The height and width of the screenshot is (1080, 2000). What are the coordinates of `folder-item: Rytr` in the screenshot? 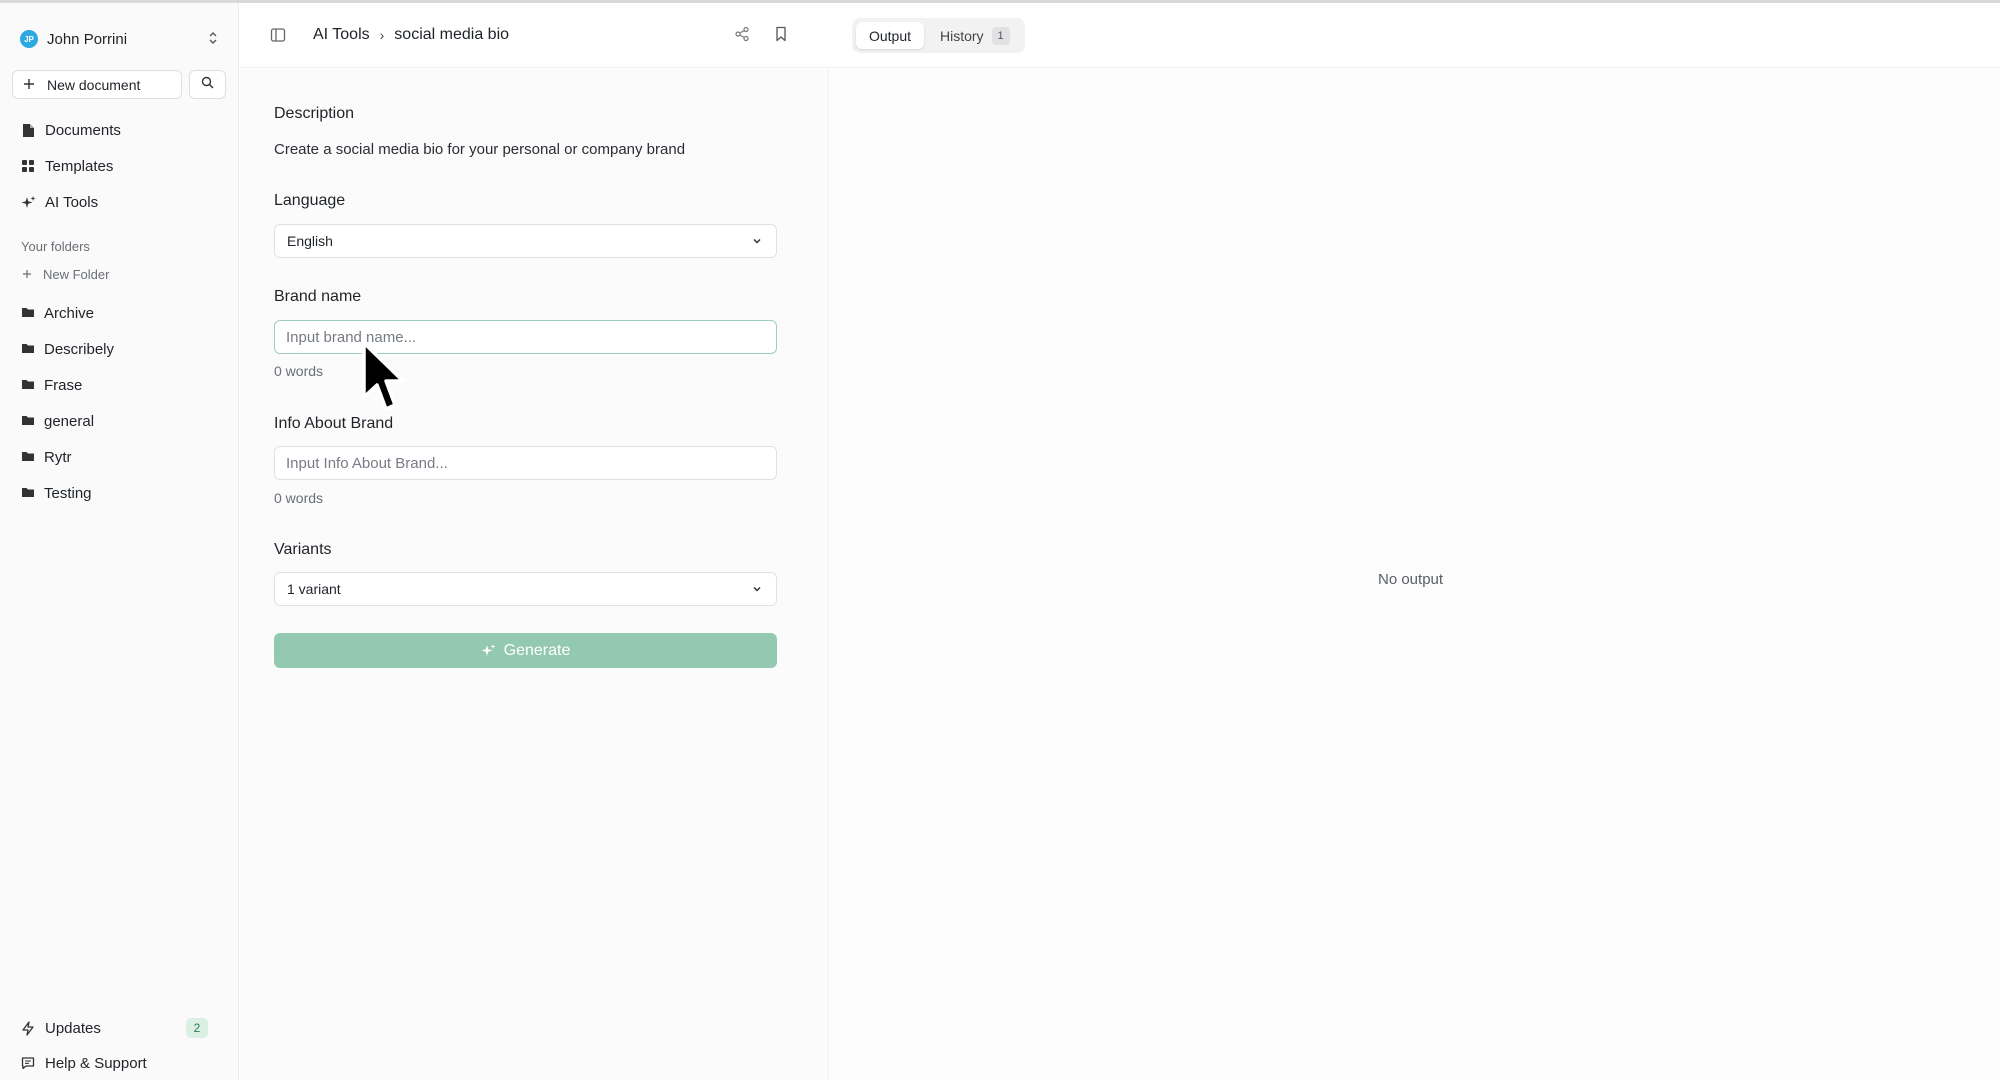 It's located at (47, 457).